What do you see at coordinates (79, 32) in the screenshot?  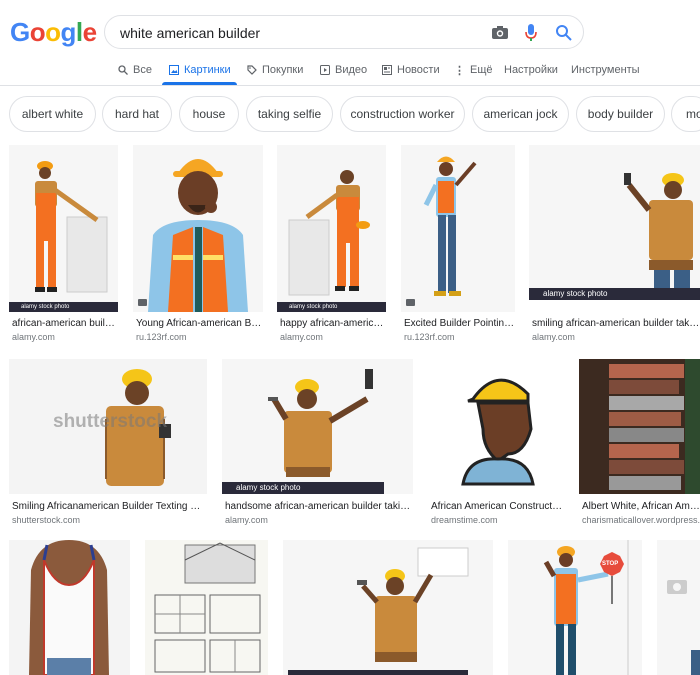 I see `logo-letter: l` at bounding box center [79, 32].